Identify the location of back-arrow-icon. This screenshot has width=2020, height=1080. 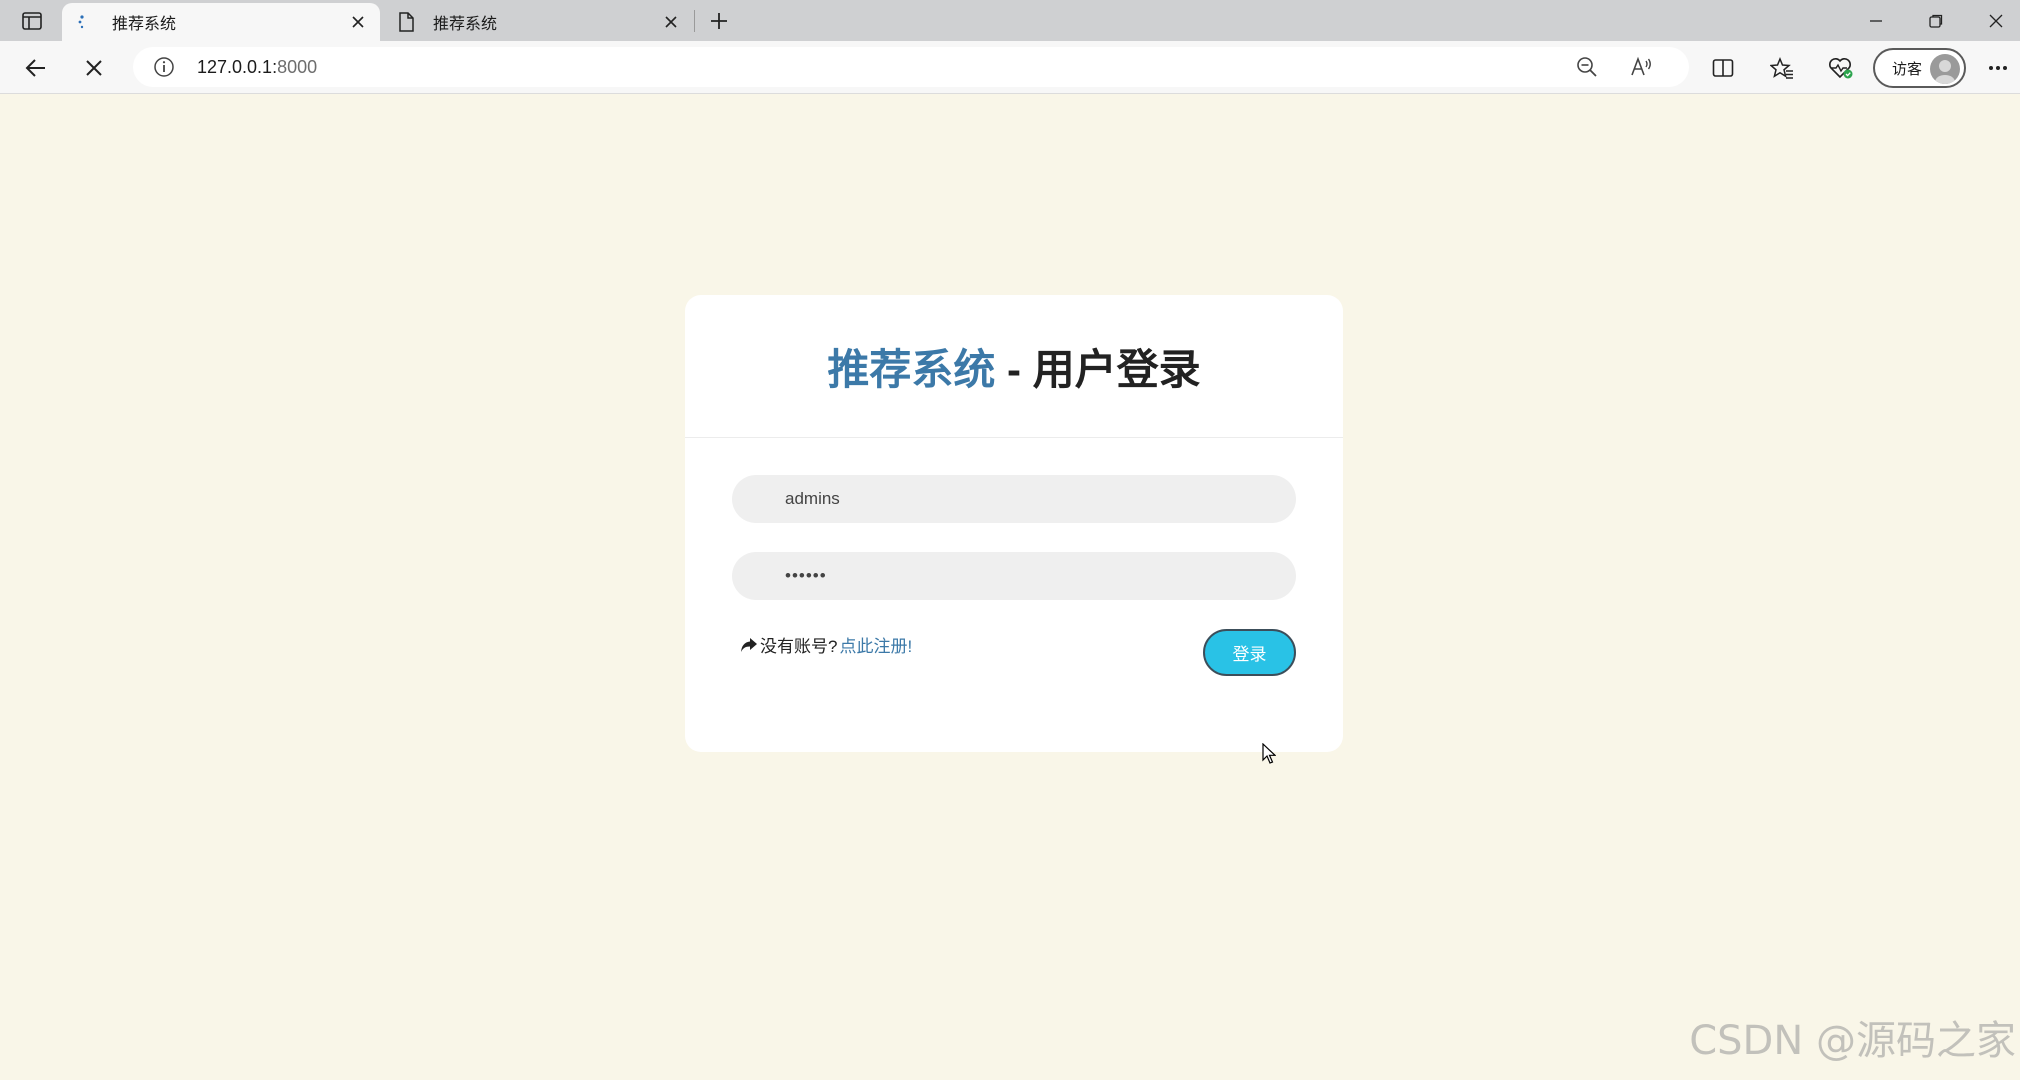
(36, 68).